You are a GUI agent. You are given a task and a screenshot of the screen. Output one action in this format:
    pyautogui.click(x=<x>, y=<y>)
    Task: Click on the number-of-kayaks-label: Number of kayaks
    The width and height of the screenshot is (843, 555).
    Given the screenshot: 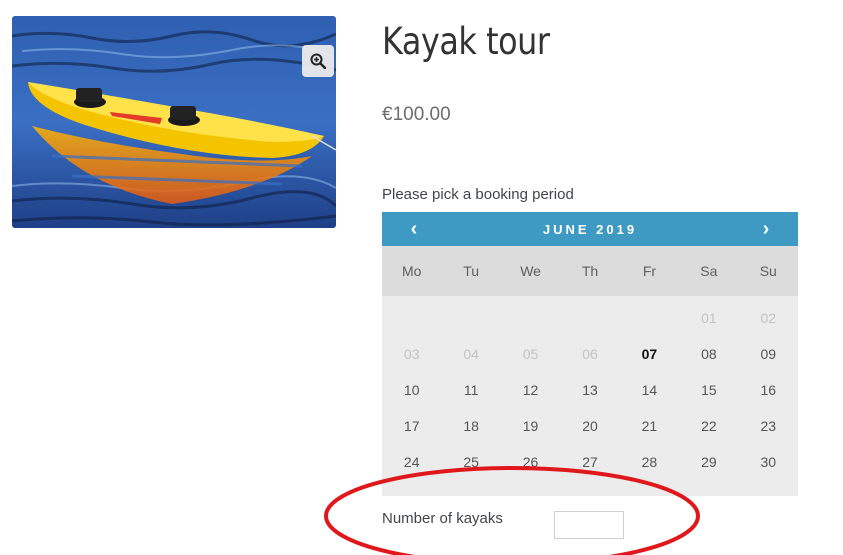 What is the action you would take?
    pyautogui.click(x=442, y=518)
    